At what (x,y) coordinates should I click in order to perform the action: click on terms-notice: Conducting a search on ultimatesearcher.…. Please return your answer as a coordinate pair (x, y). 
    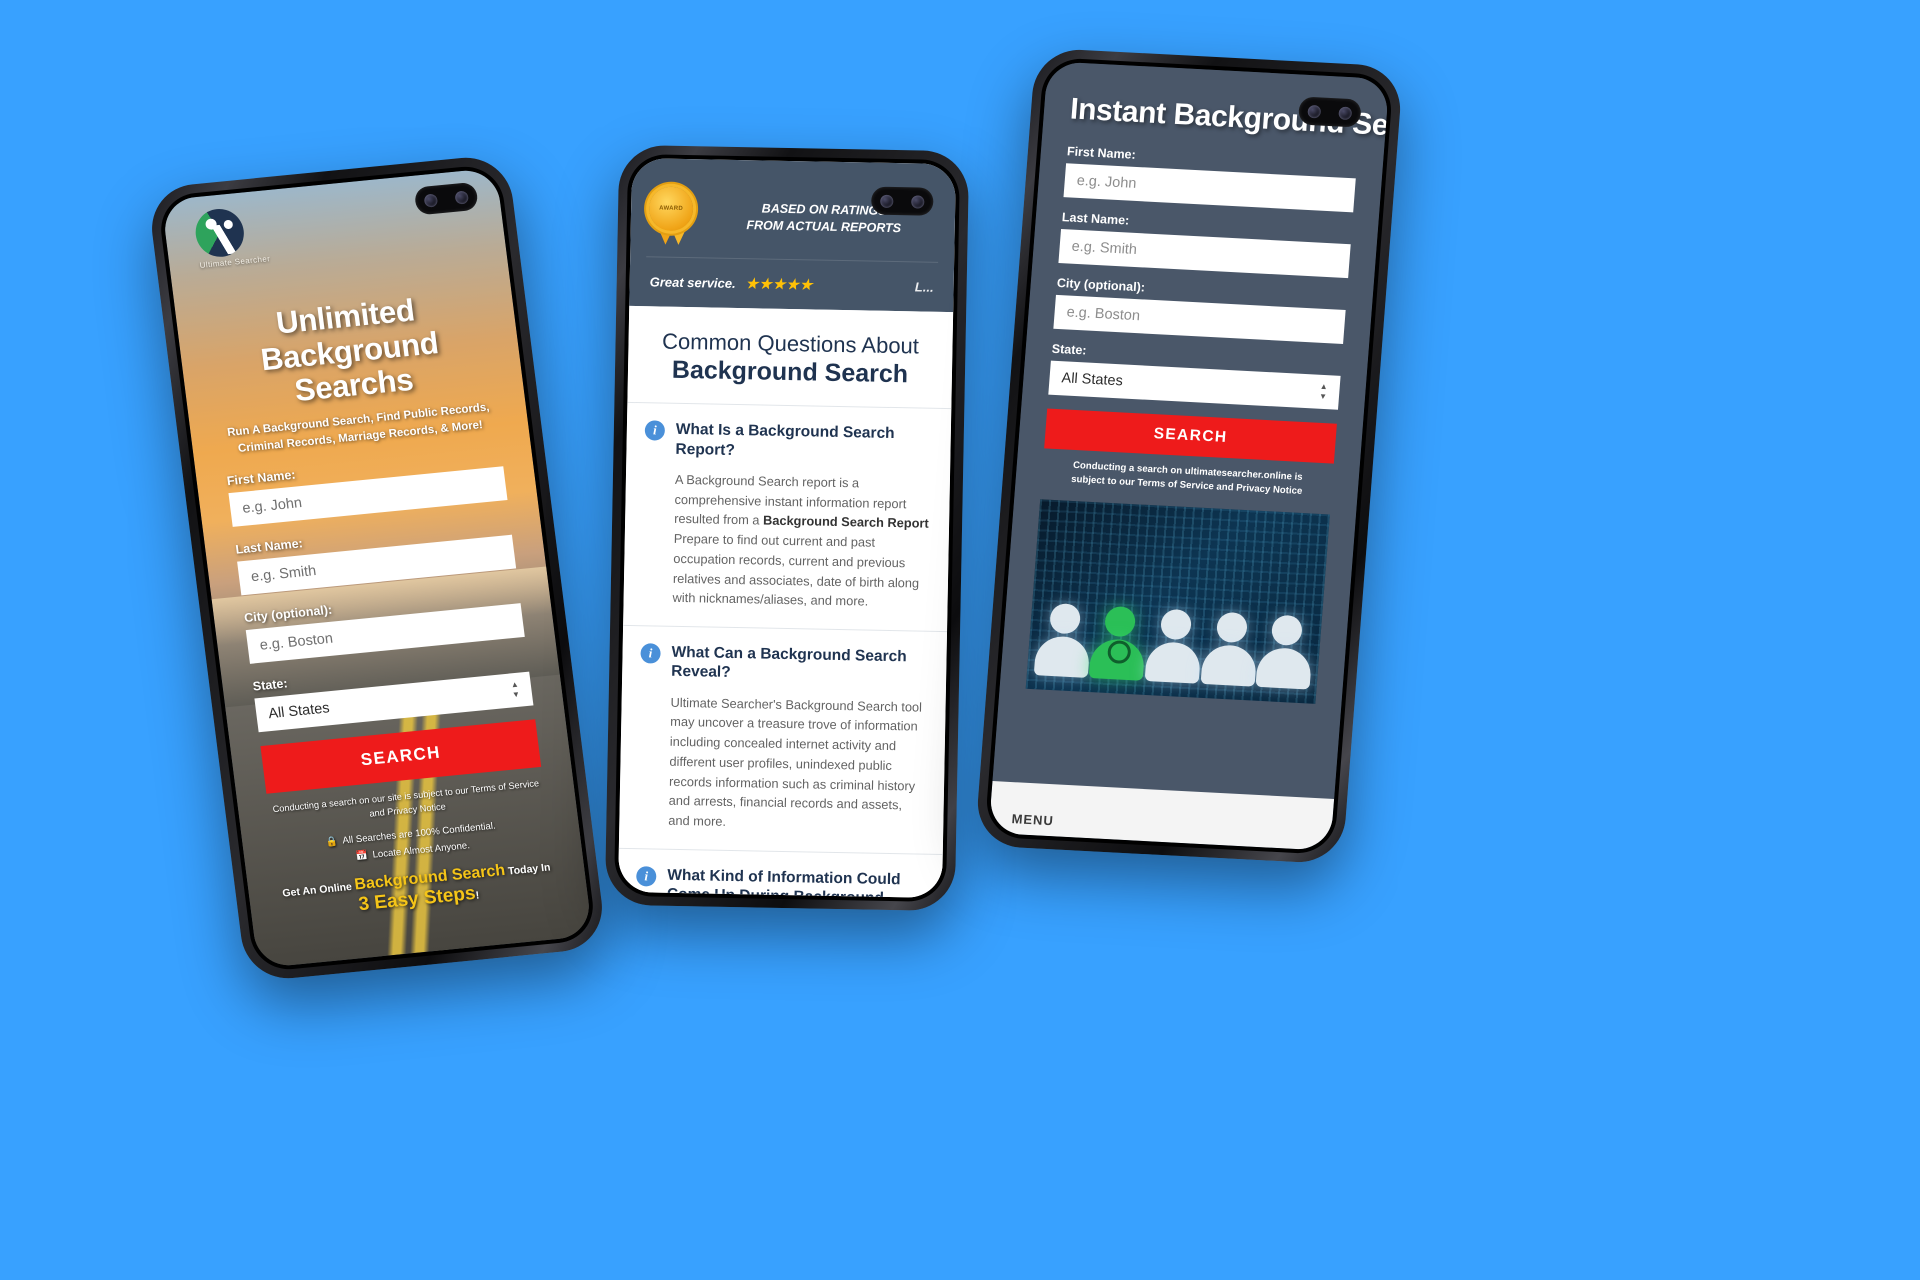
    Looking at the image, I should click on (1187, 478).